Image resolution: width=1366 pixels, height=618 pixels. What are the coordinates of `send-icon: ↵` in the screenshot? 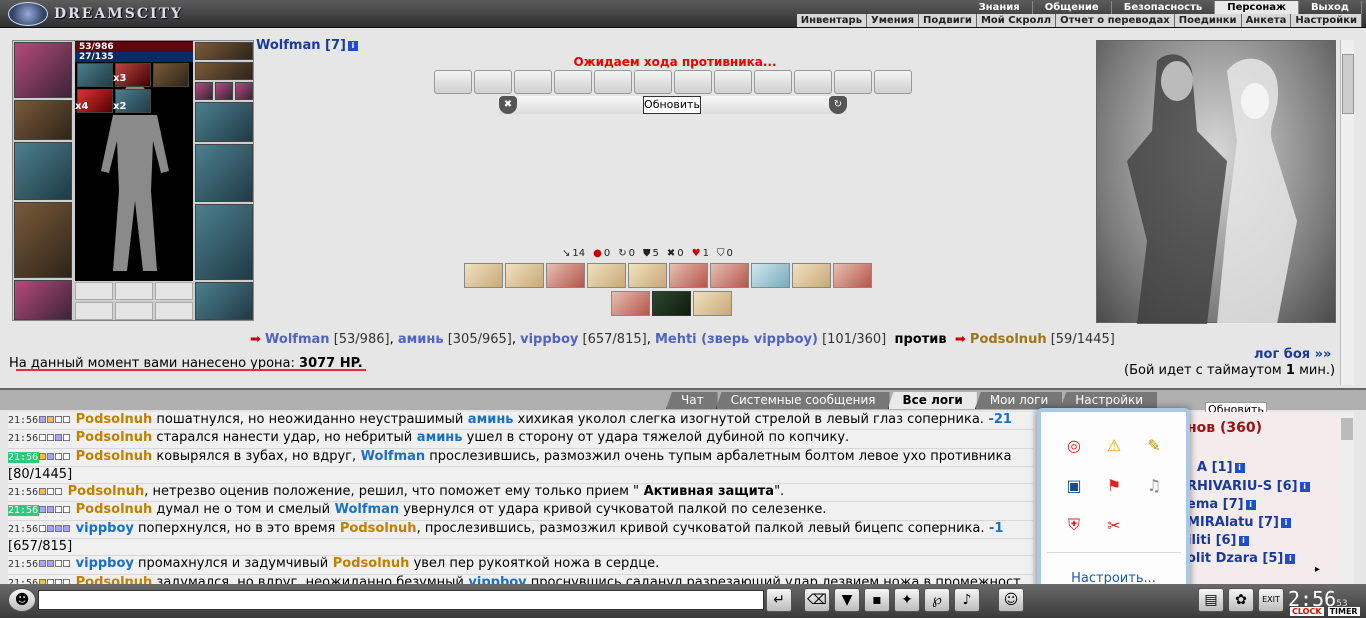 It's located at (779, 600).